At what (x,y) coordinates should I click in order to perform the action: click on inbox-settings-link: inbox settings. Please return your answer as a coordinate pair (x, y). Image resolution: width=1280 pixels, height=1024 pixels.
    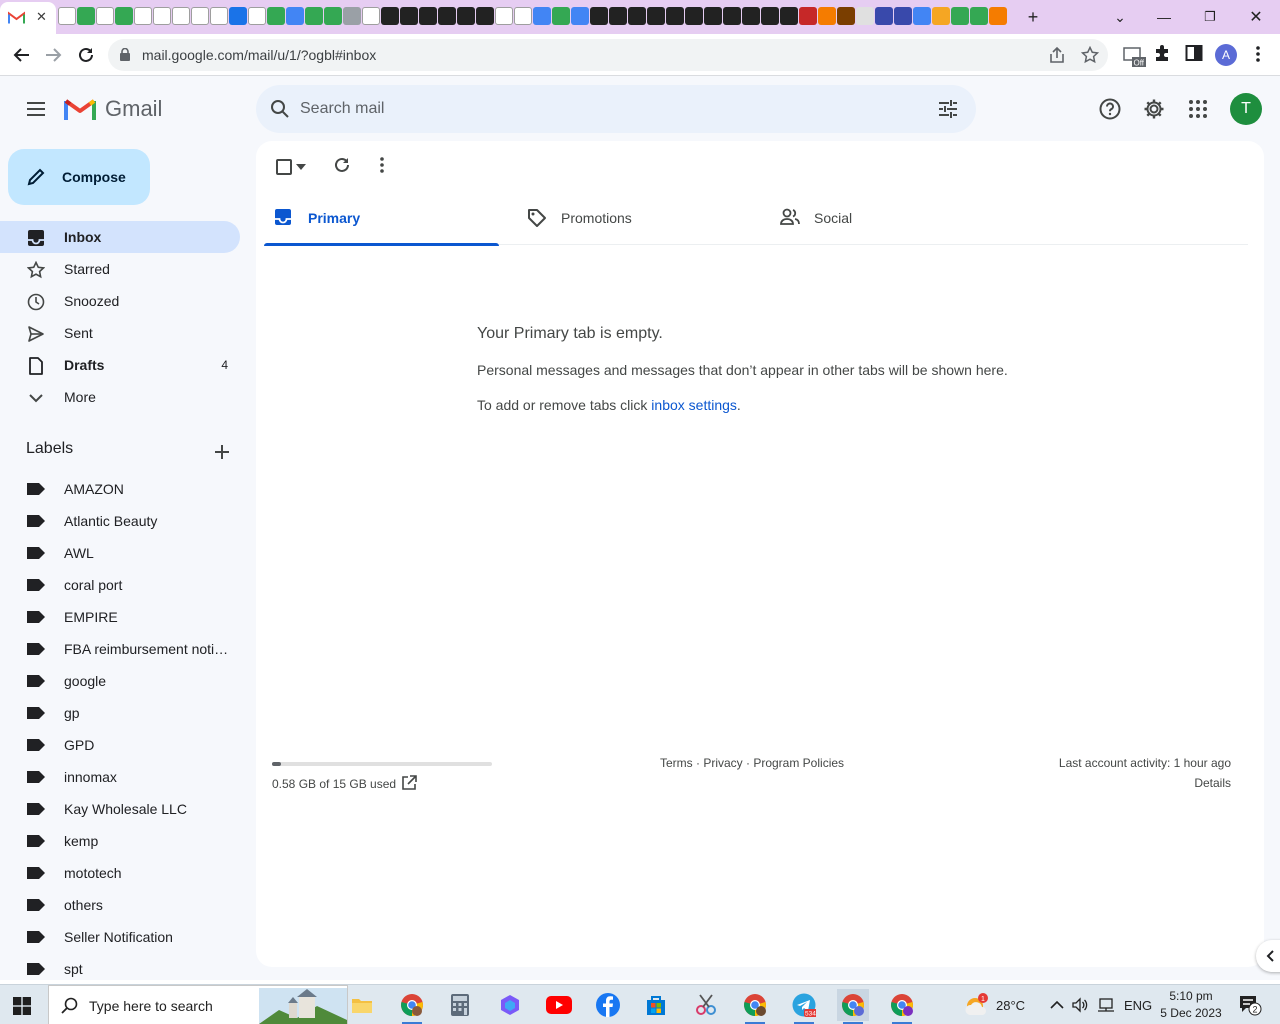
    Looking at the image, I should click on (694, 405).